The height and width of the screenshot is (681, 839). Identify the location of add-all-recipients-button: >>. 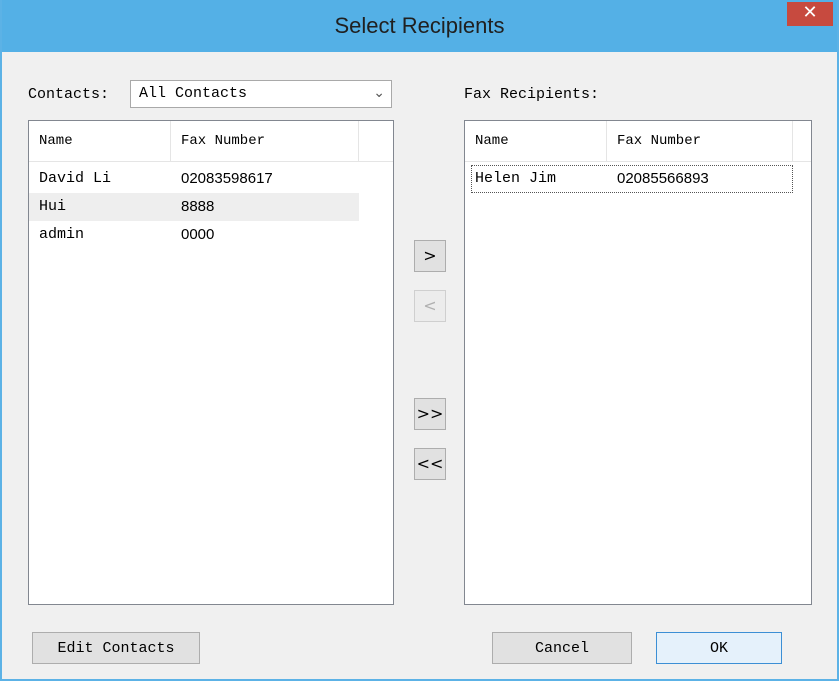
(430, 414).